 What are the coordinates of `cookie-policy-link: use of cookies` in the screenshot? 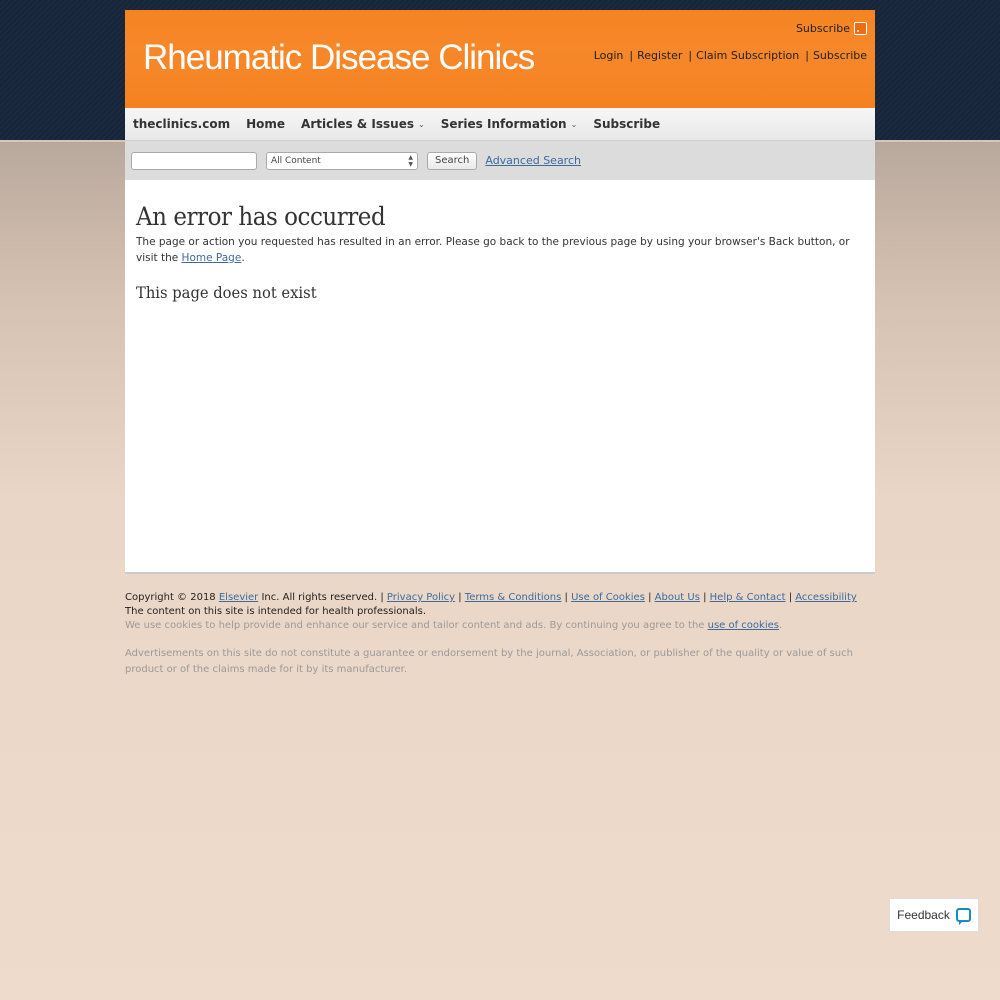 It's located at (743, 625).